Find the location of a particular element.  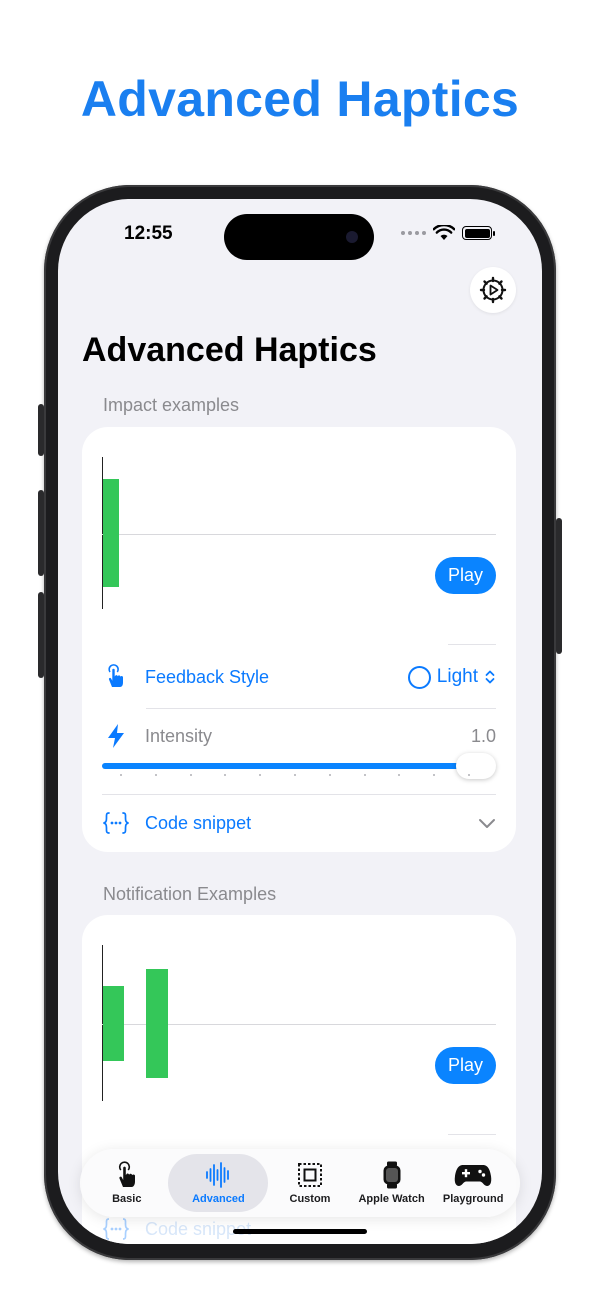

feedback-style-value: Light is located at coordinates (457, 676).